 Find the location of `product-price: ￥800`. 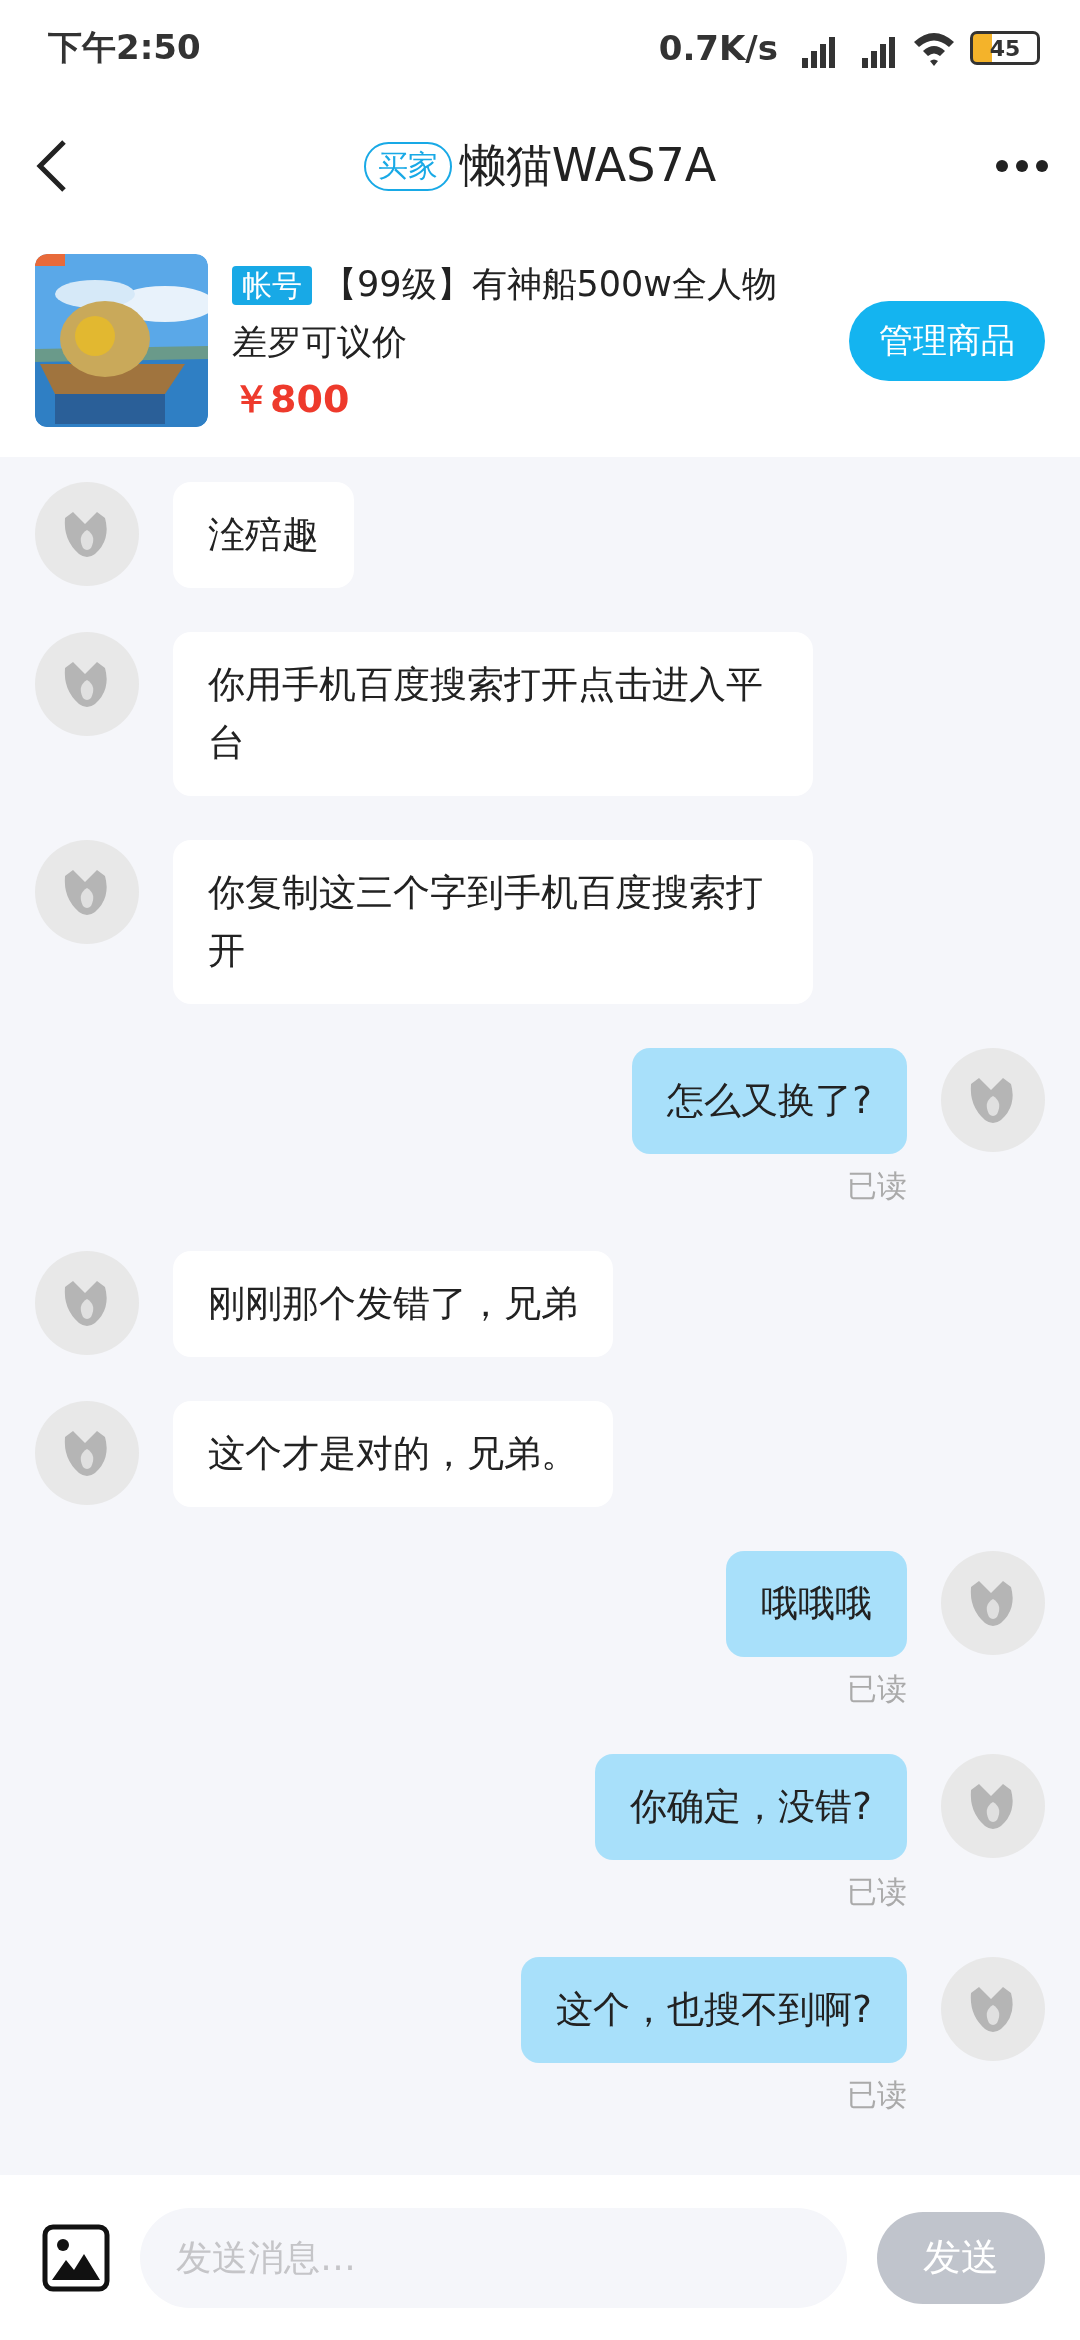

product-price: ￥800 is located at coordinates (291, 399).